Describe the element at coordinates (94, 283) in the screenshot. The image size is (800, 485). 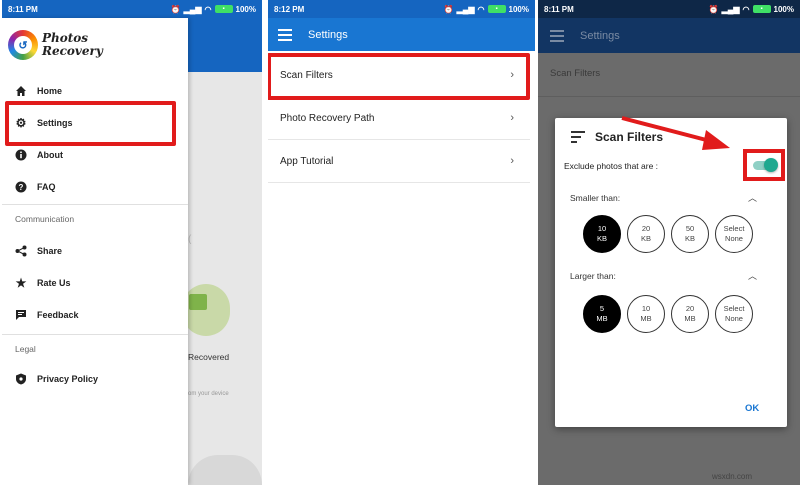
I see `drawer-item-rate-us: ★ Rate Us` at that location.